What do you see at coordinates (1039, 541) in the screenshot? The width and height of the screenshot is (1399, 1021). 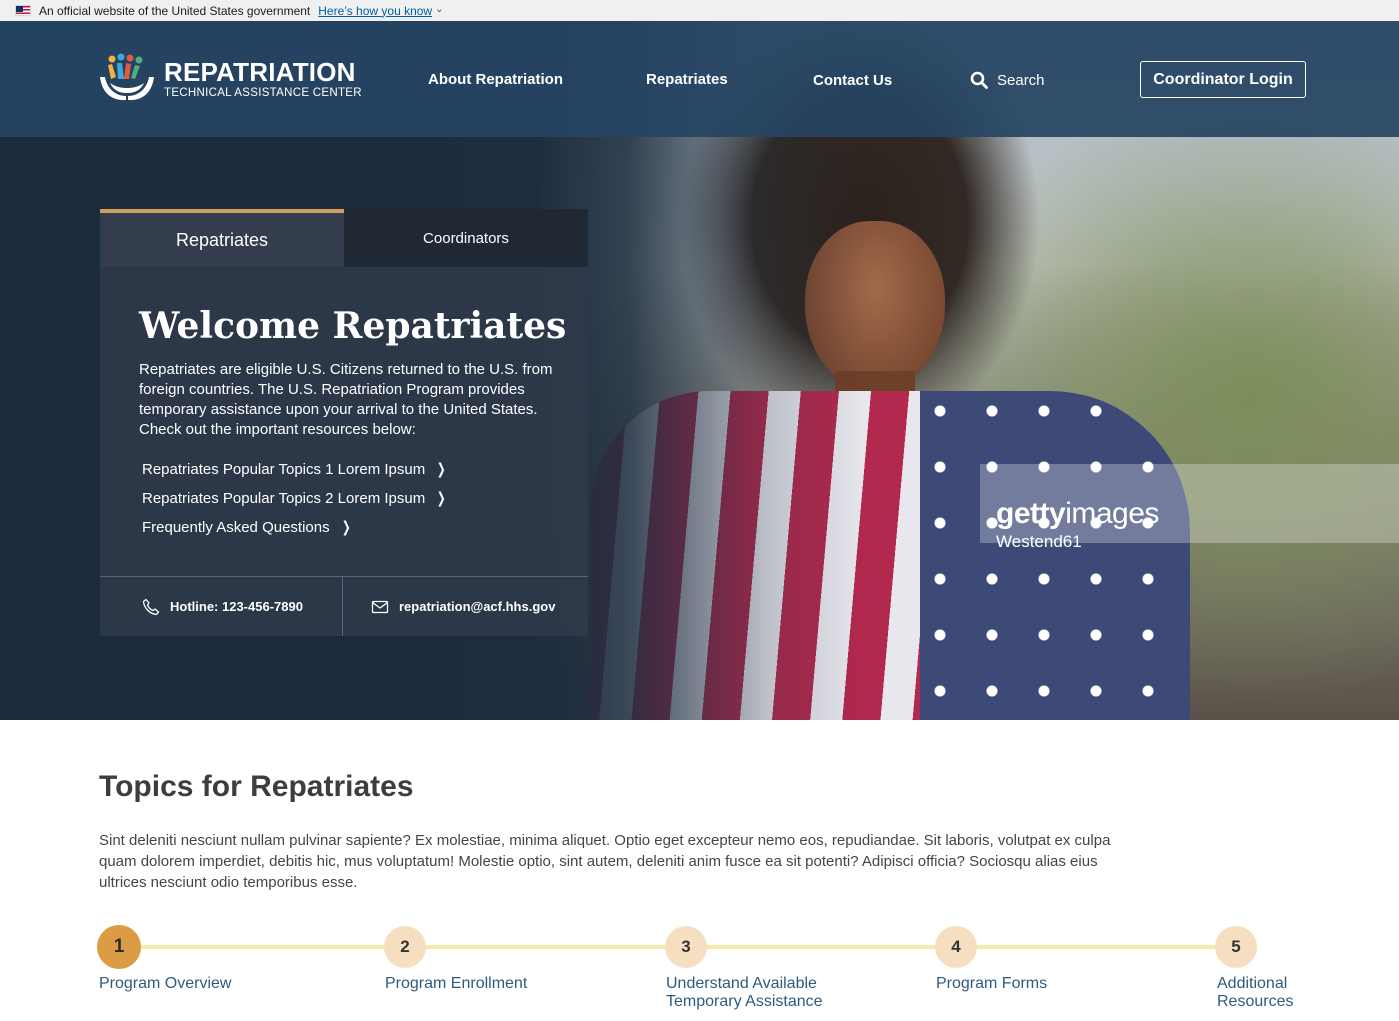 I see `getty-watermark-credit: Westend61` at bounding box center [1039, 541].